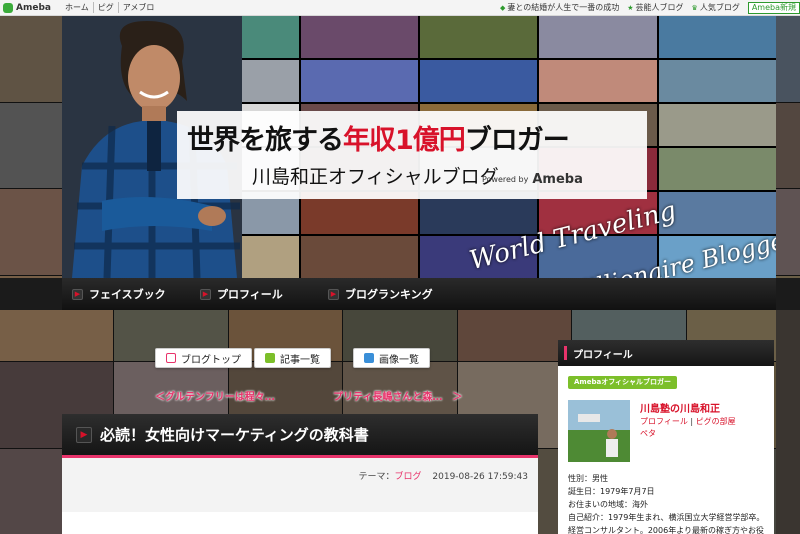  What do you see at coordinates (648, 433) in the screenshot?
I see `peta-link: ペタ` at bounding box center [648, 433].